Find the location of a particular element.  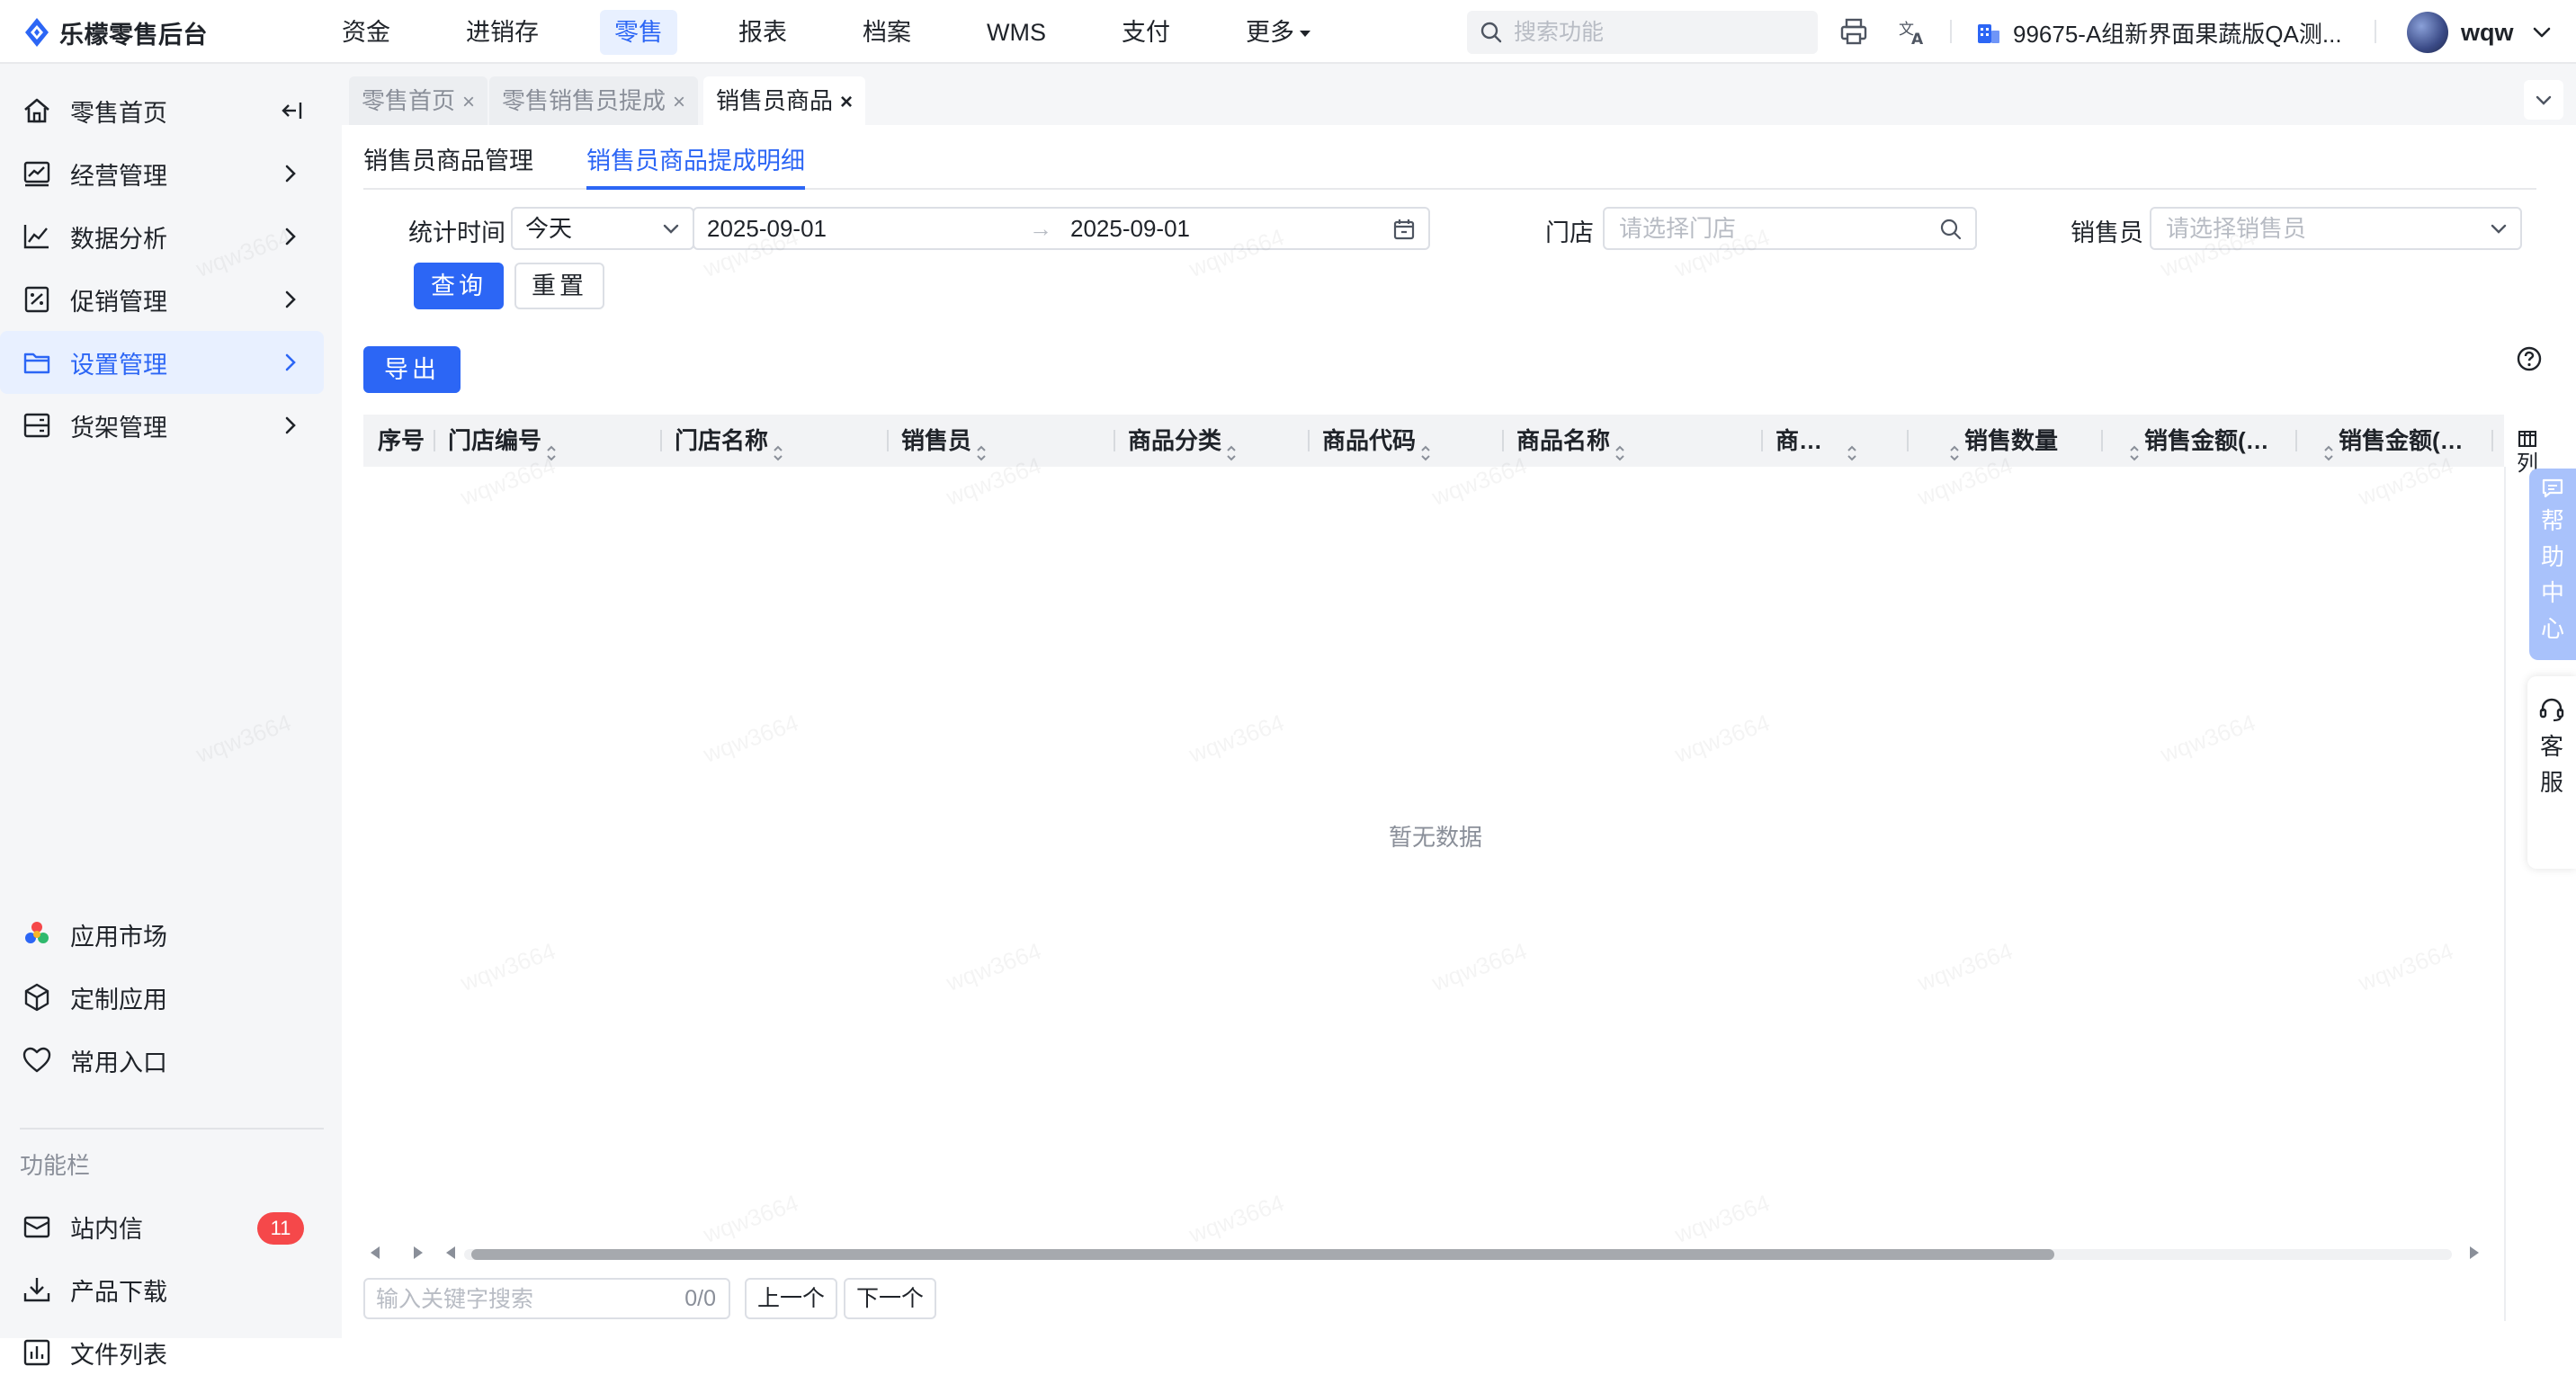

col-header-seller: 销售员 is located at coordinates (944, 441).